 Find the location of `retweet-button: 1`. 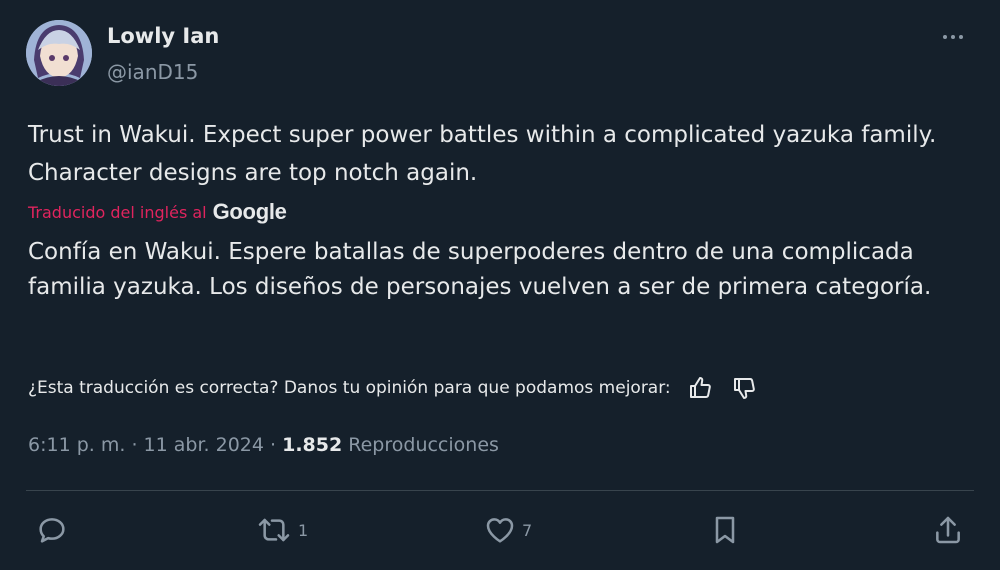

retweet-button: 1 is located at coordinates (282, 530).